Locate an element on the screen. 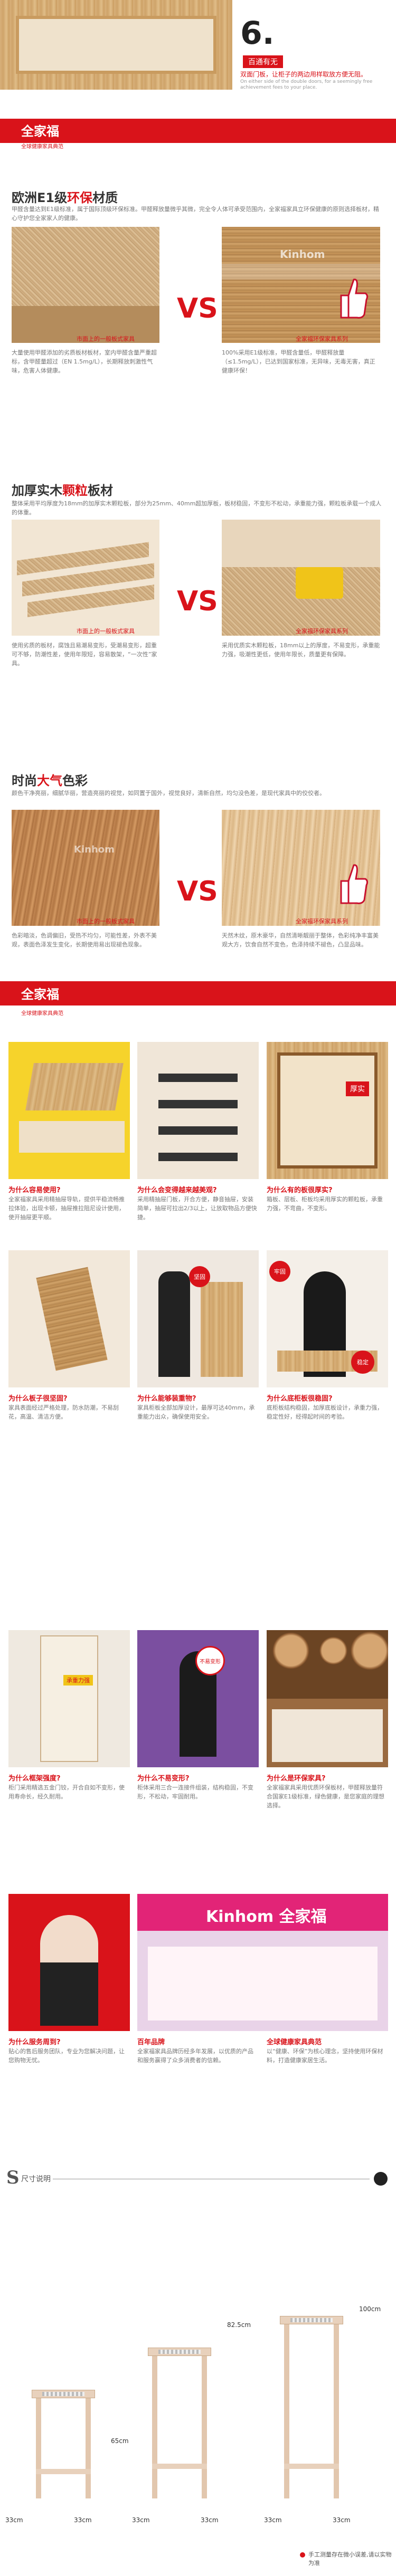 The image size is (396, 2576). store-sign: Kinhom 全家福 is located at coordinates (266, 1917).